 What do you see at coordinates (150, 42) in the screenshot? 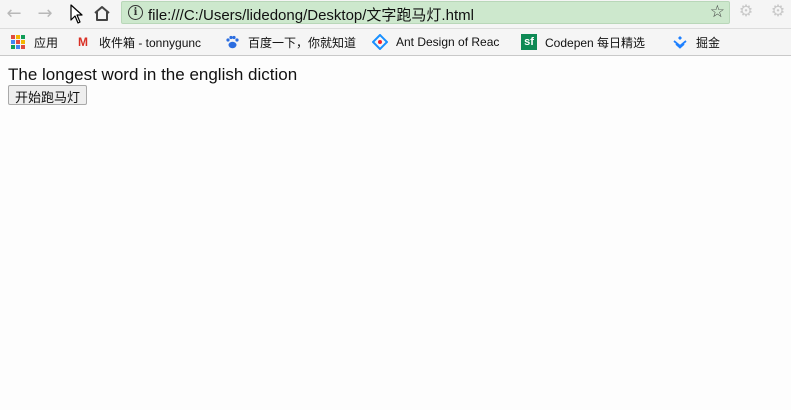
I see `bookmark-label: 收件箱 - tonnygunc` at bounding box center [150, 42].